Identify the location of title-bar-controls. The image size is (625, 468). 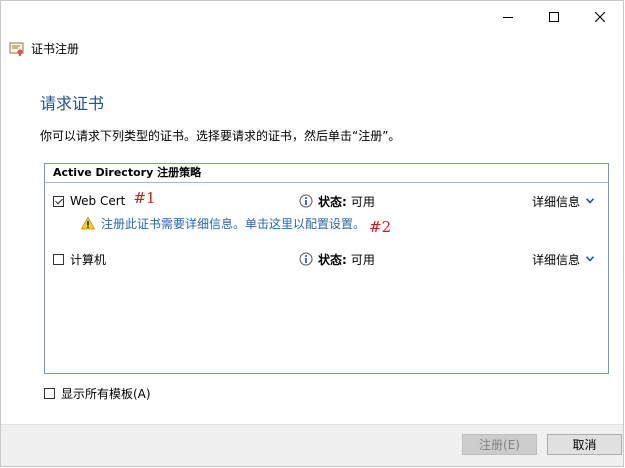
(554, 17).